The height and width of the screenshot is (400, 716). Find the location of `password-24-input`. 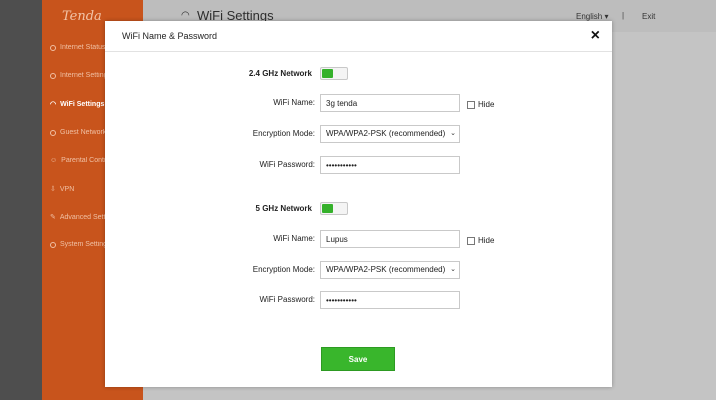

password-24-input is located at coordinates (390, 165).